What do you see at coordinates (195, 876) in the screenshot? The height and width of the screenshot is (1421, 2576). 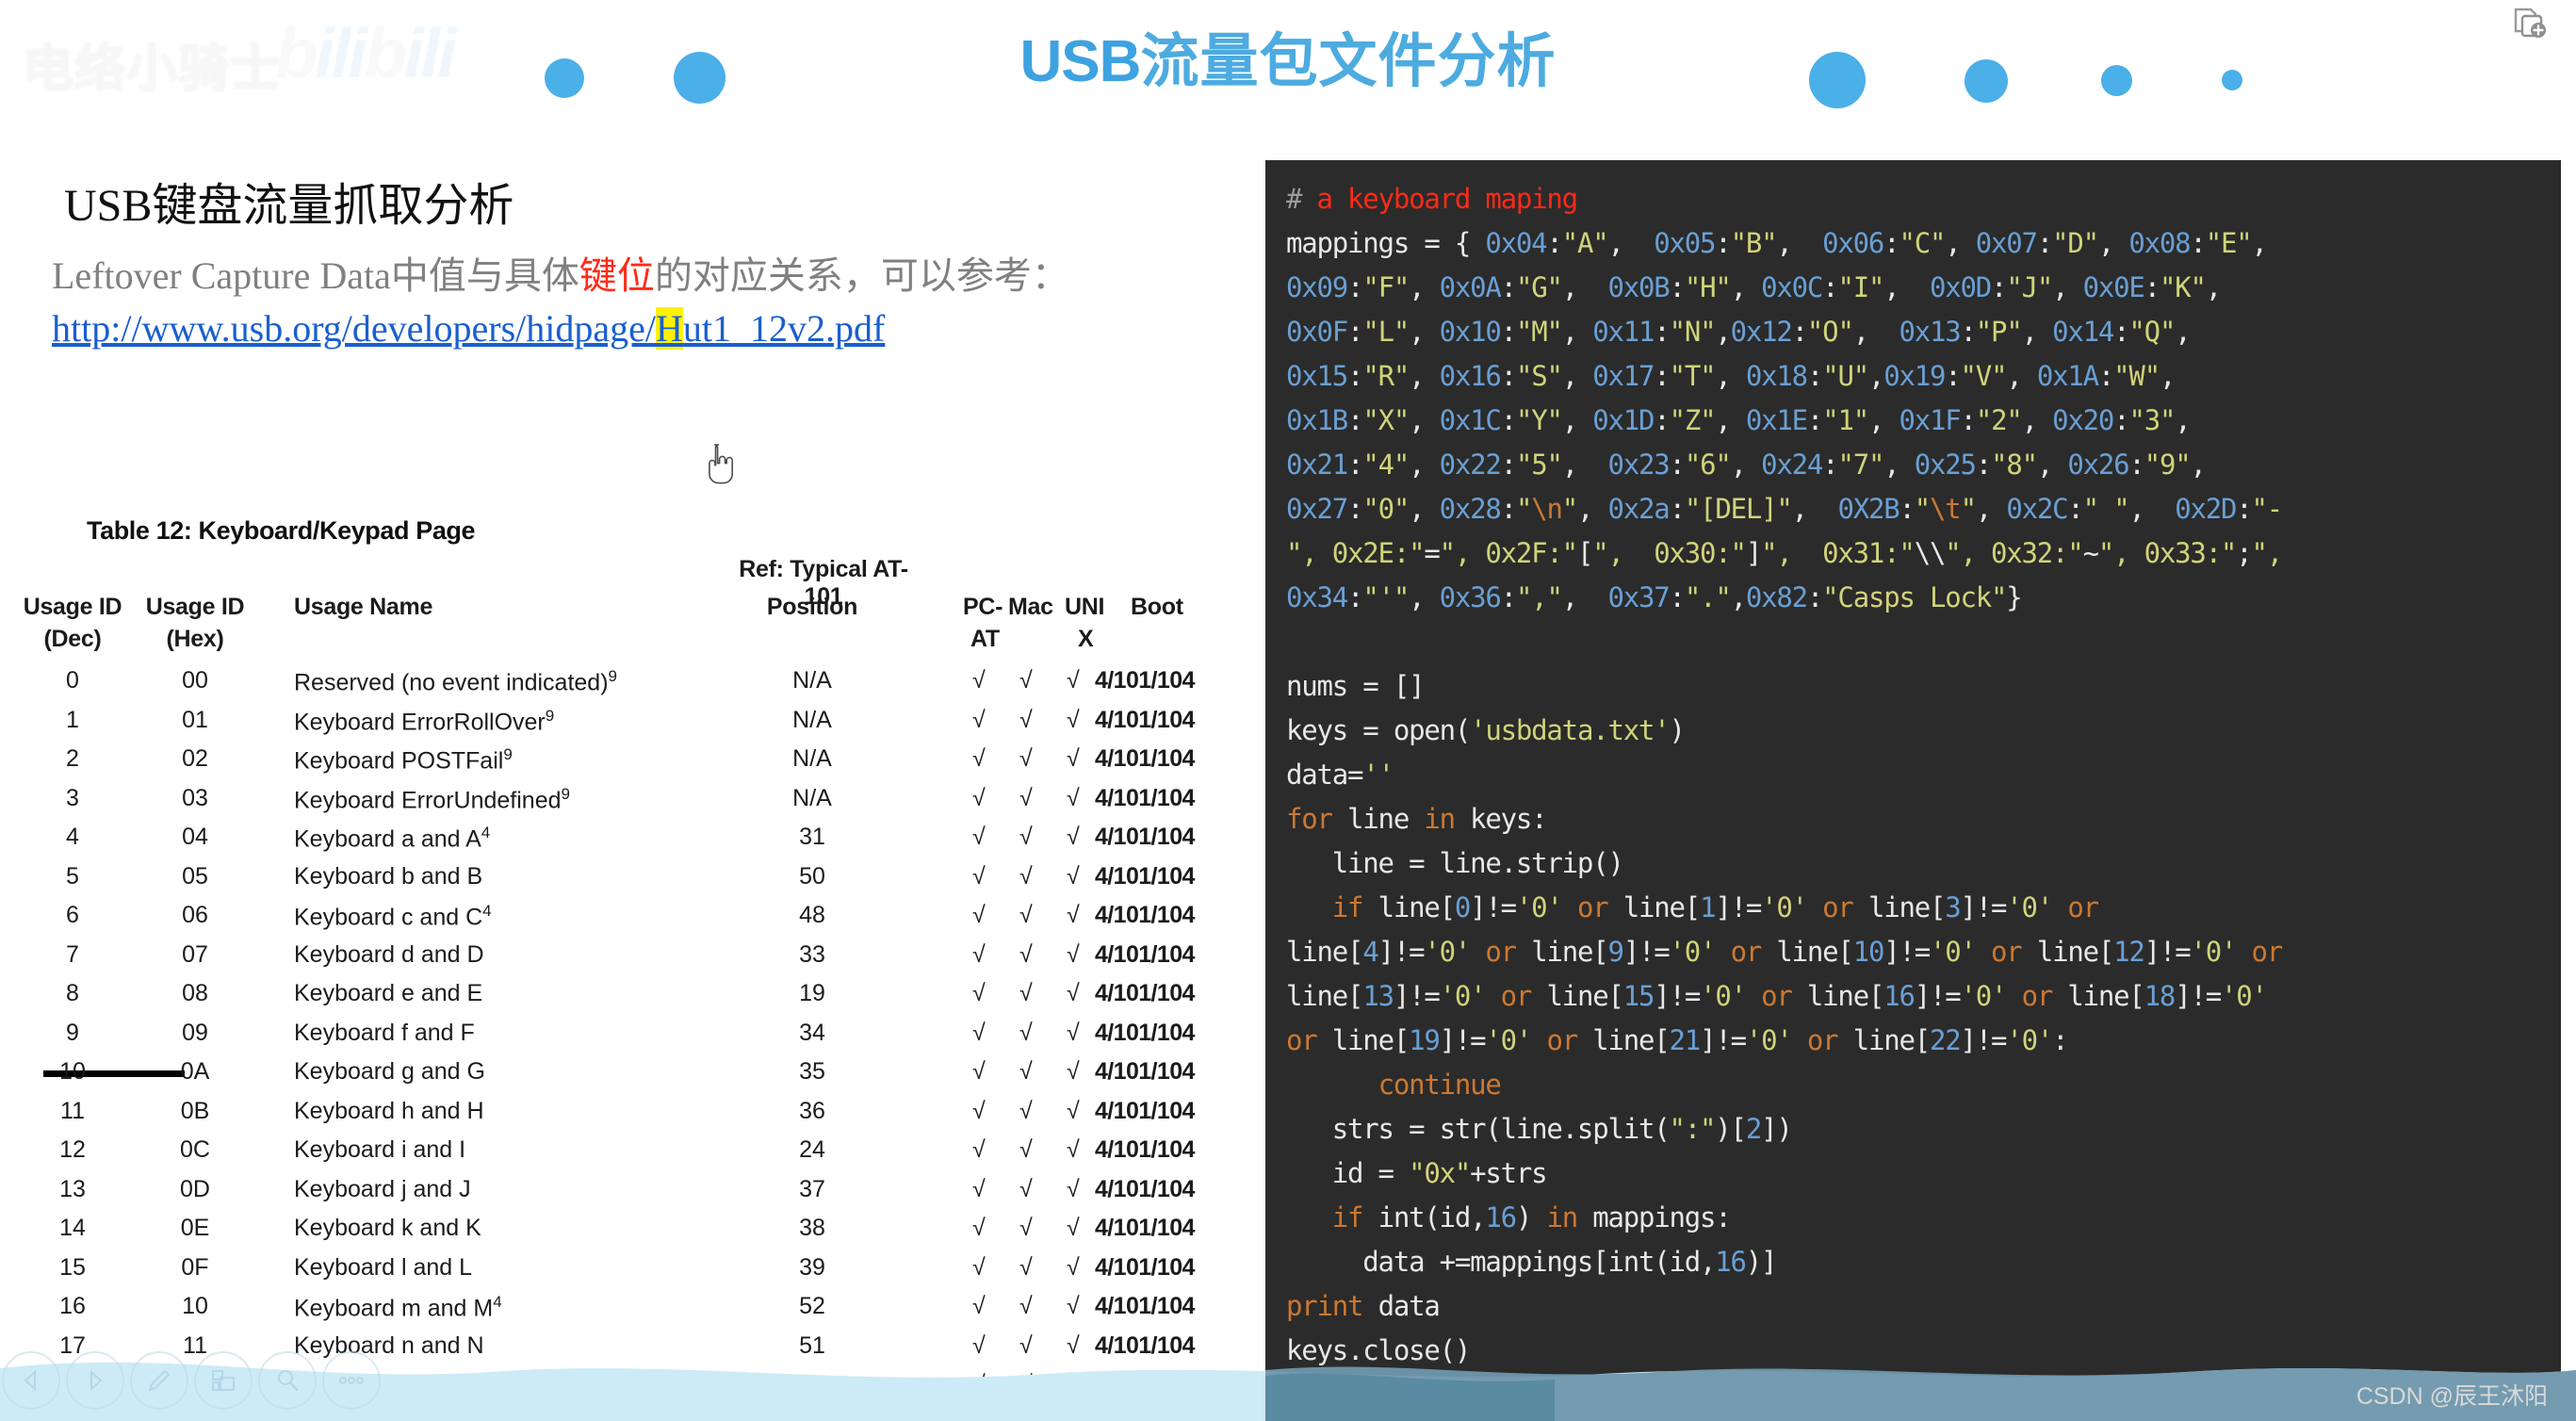 I see `cell-usage-hex: 05` at bounding box center [195, 876].